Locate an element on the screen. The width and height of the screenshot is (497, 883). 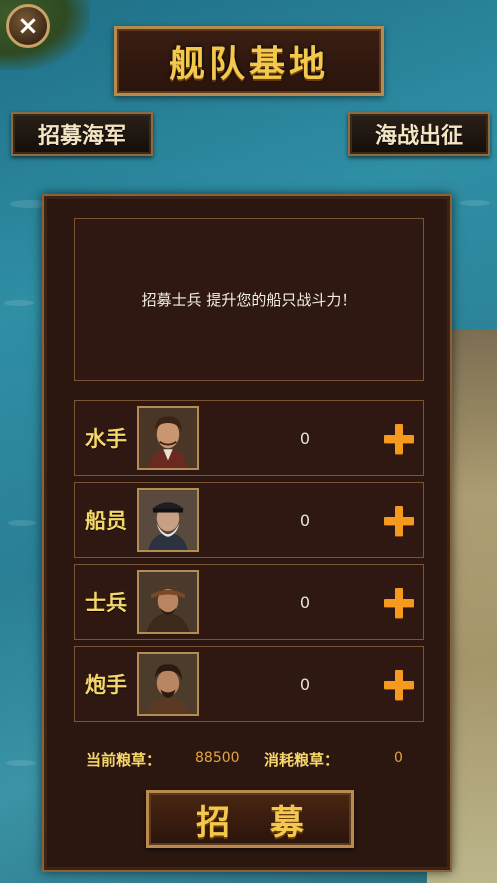
unit-row-gunner: 炮手 0 is located at coordinates (249, 684).